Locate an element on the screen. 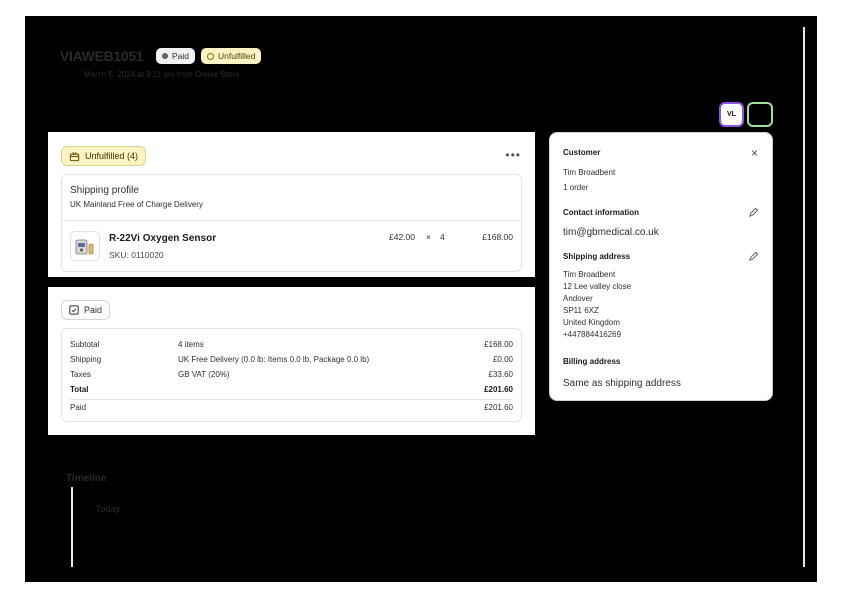 The height and width of the screenshot is (595, 842). unfulfilled-status-badge: Unfulfilled is located at coordinates (231, 56).